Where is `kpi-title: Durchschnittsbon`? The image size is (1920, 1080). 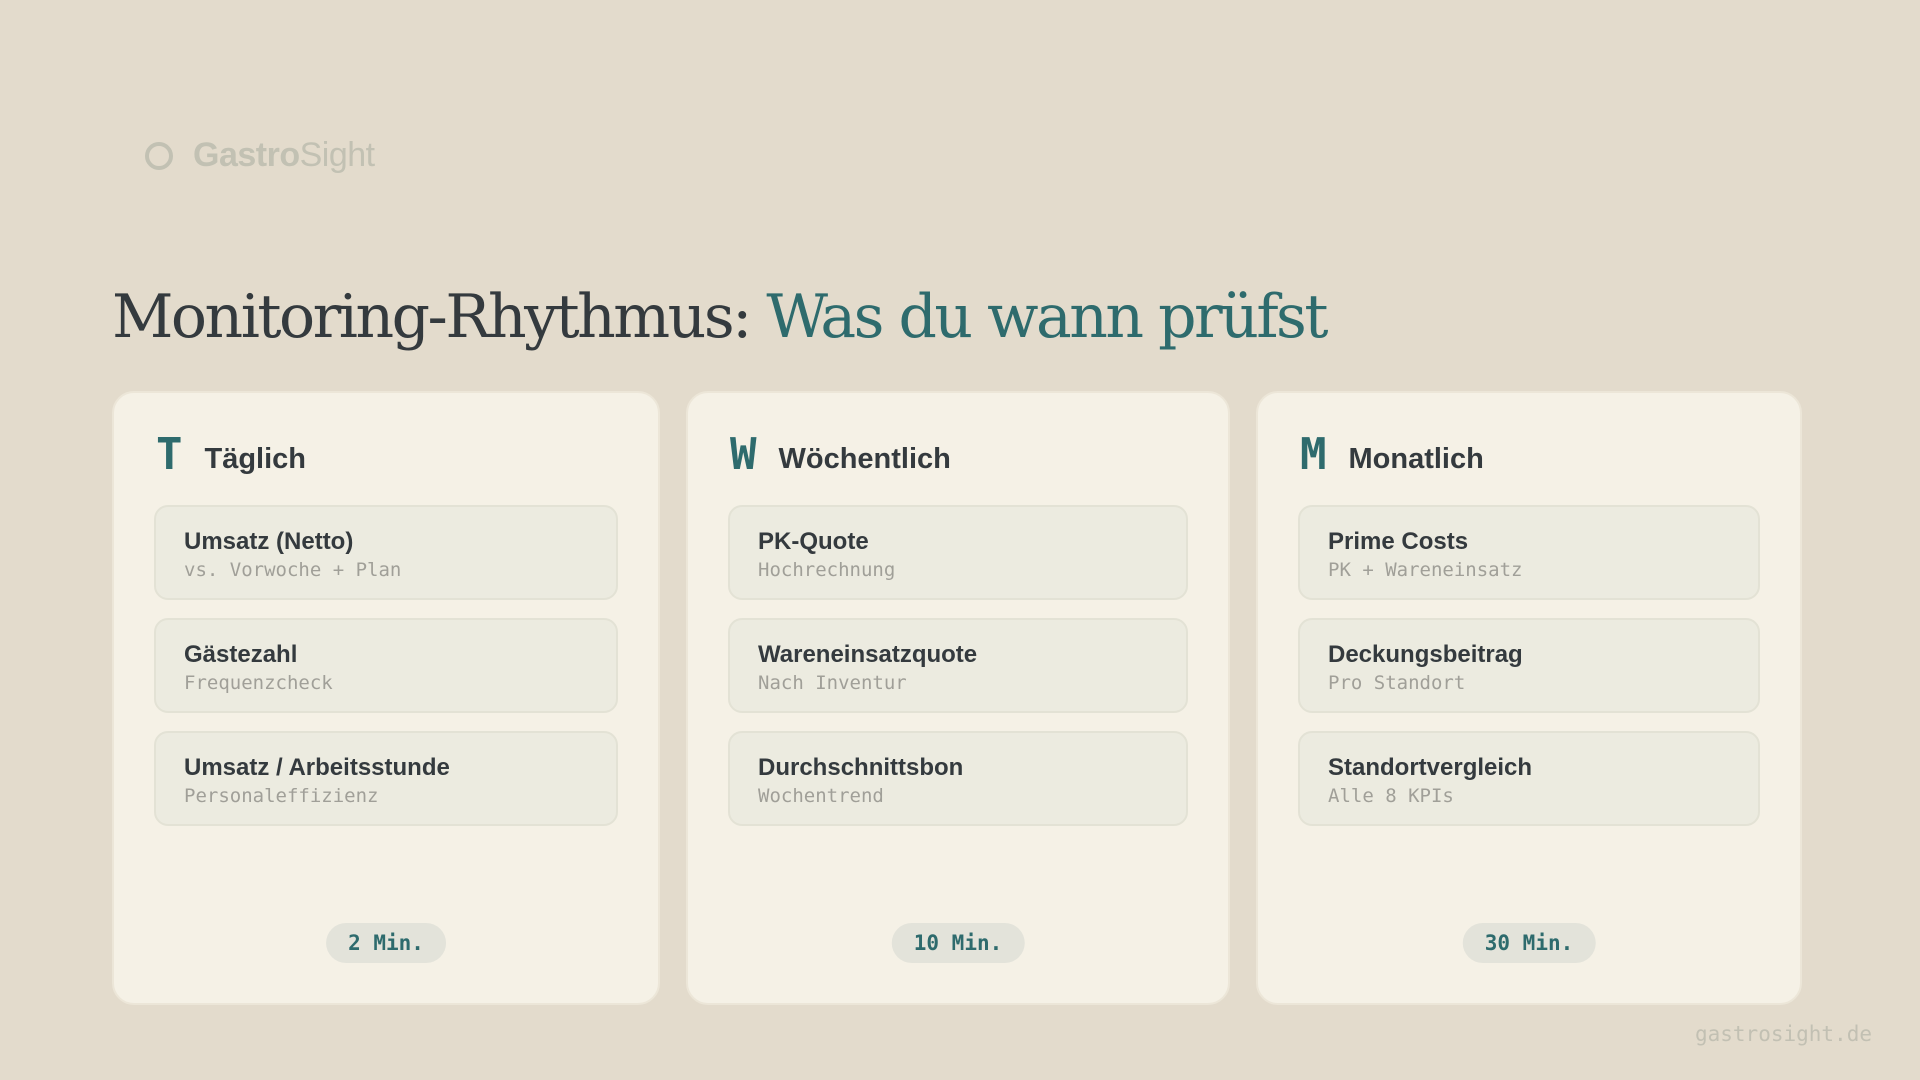
kpi-title: Durchschnittsbon is located at coordinates (861, 767).